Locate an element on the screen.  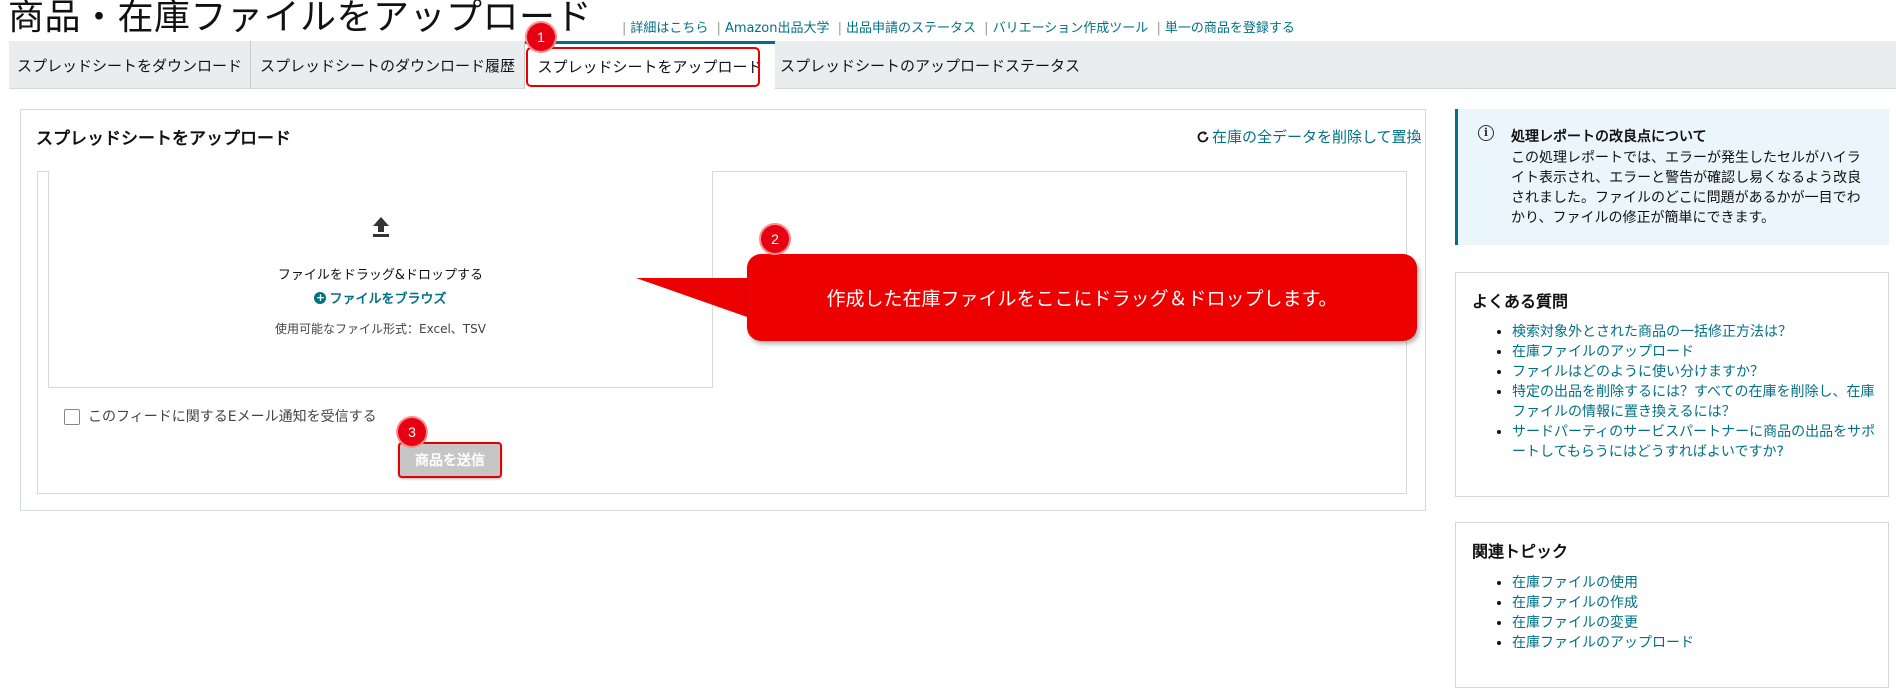
link-application-status: 出品申請のステータス is located at coordinates (911, 28).